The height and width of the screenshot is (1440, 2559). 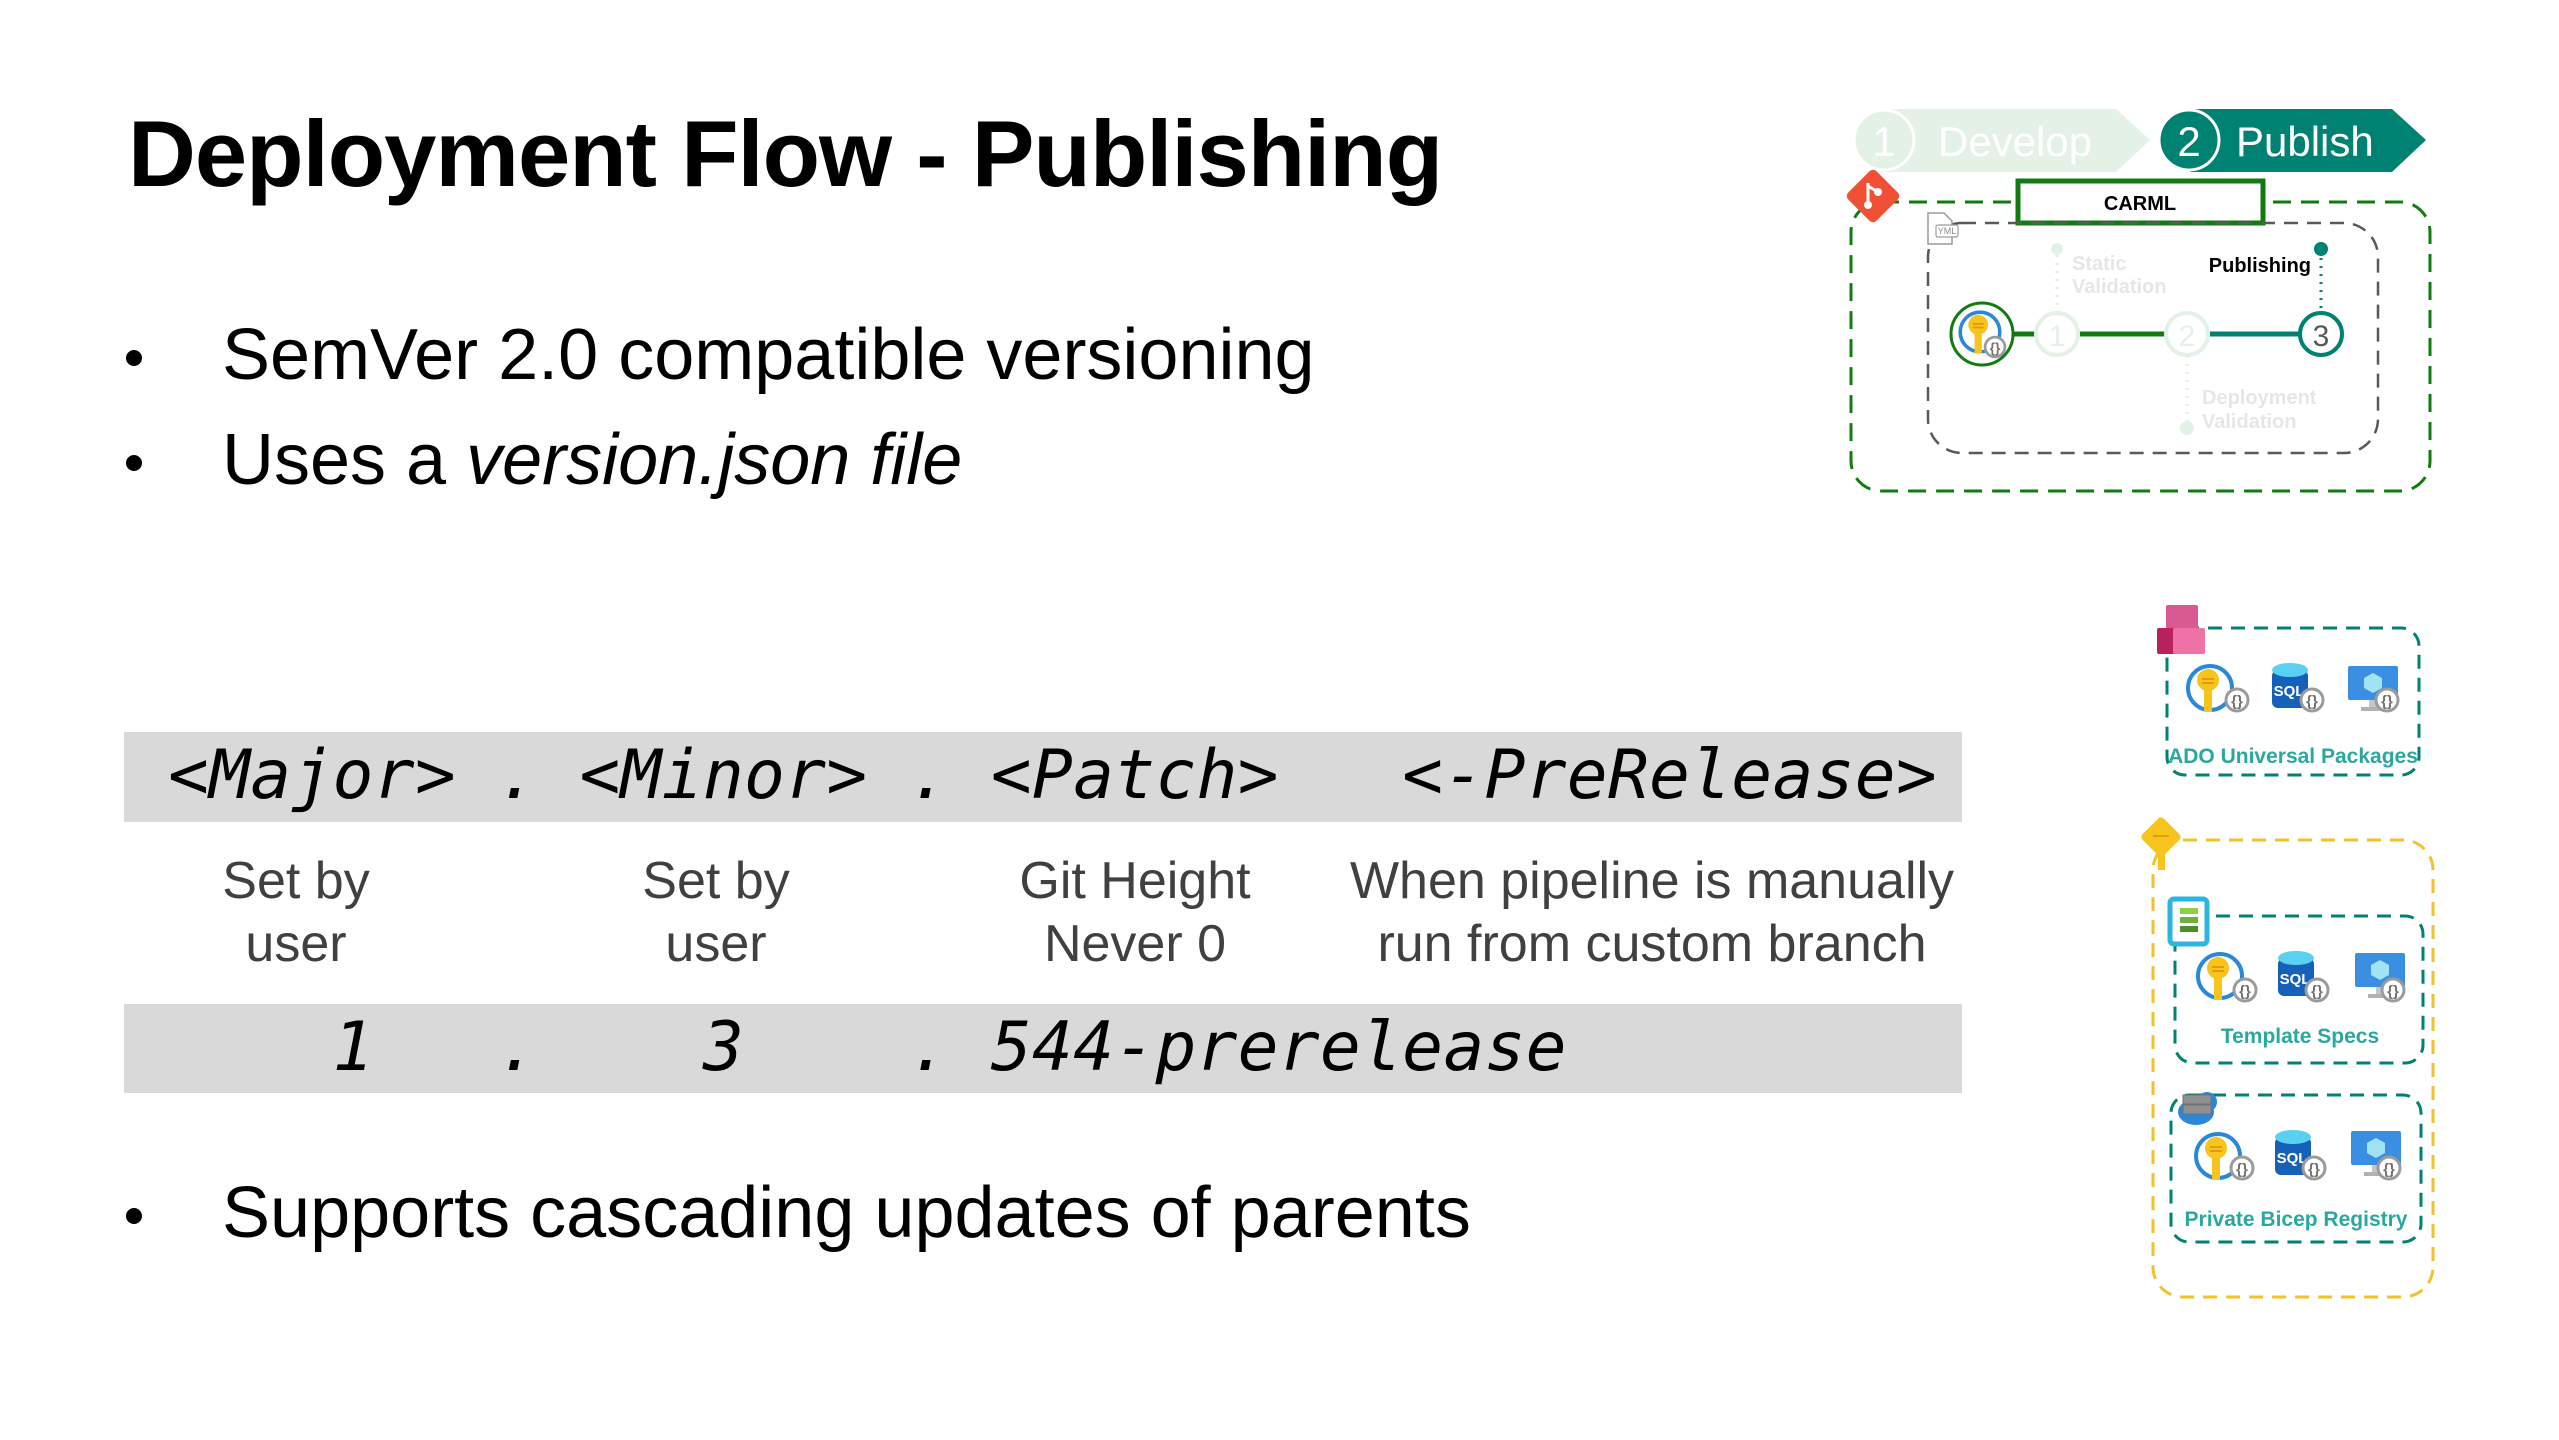 I want to click on target-label: Template Specs, so click(x=2300, y=1036).